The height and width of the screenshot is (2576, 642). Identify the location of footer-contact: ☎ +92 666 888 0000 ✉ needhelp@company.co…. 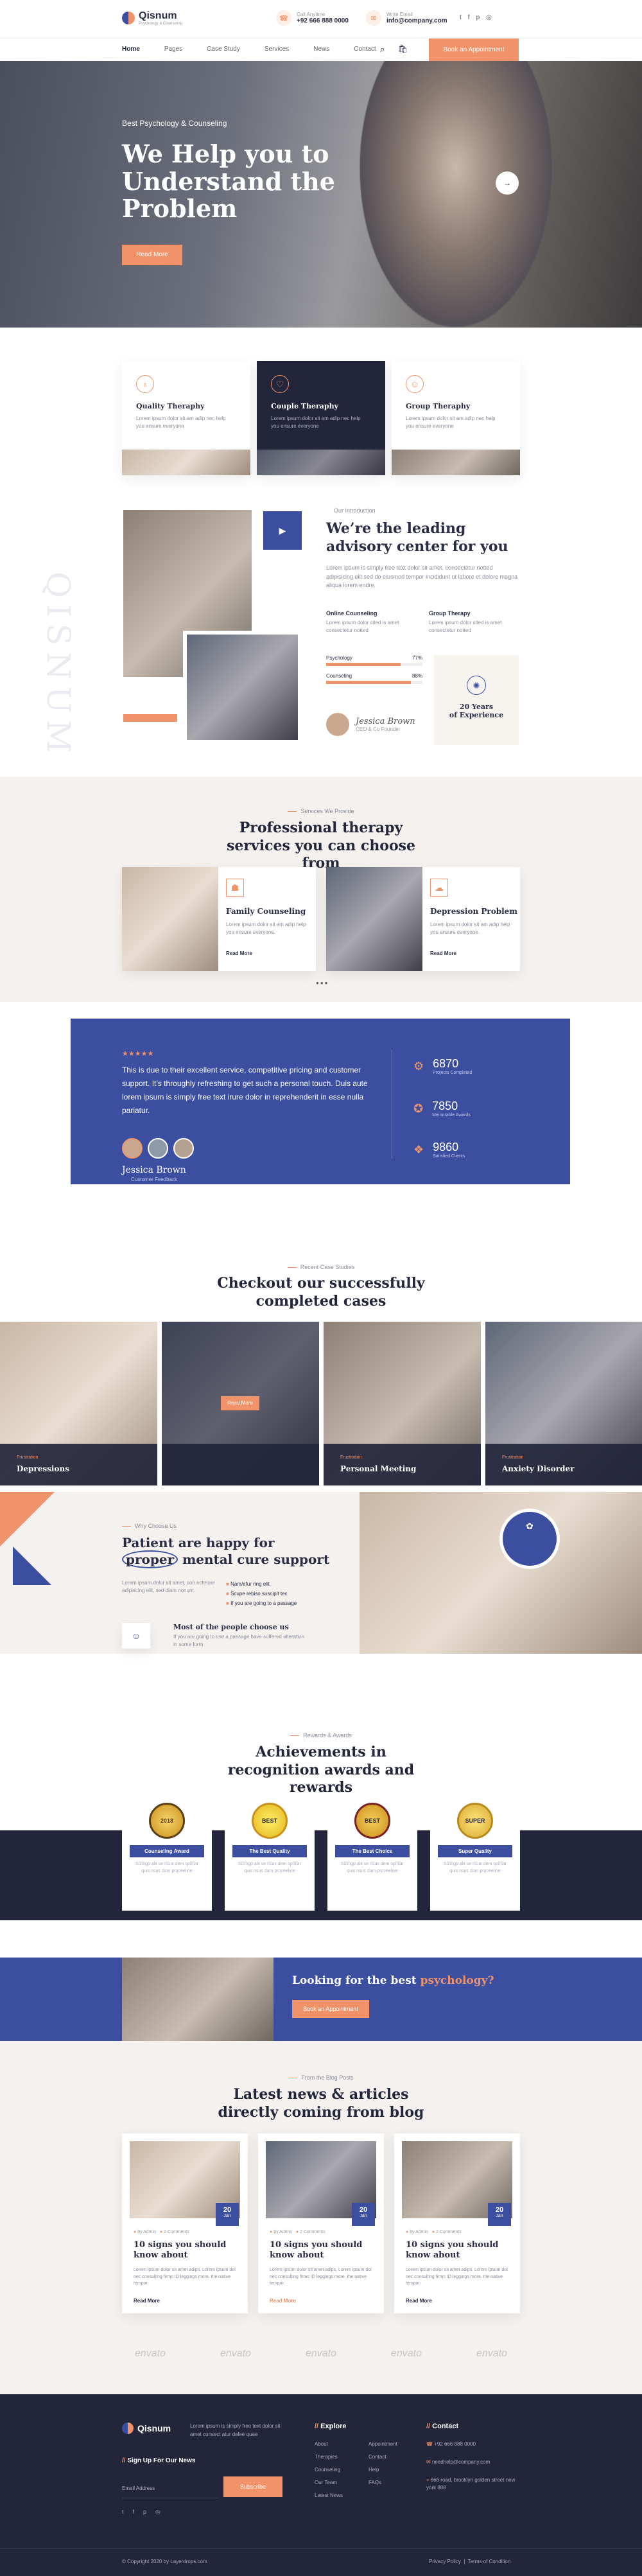
(471, 2466).